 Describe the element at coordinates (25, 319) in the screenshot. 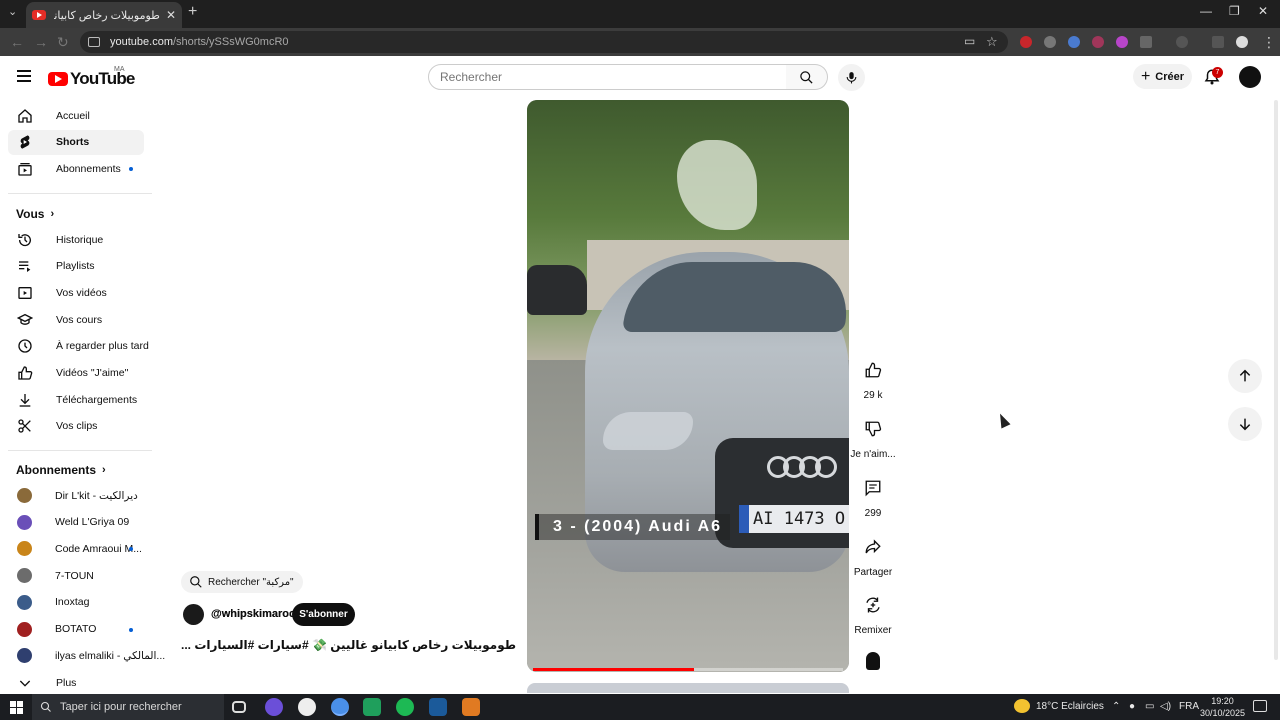

I see `courses-icon` at that location.